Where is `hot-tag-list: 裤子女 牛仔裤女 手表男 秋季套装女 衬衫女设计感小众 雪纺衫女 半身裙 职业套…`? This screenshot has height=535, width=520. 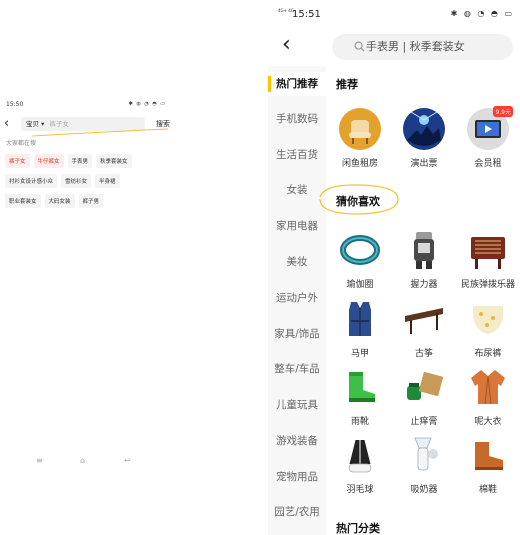 hot-tag-list: 裤子女 牛仔裤女 手表男 秋季套装女 衬衫女设计感小众 雪纺衫女 半身裙 职业套… is located at coordinates (89, 184).